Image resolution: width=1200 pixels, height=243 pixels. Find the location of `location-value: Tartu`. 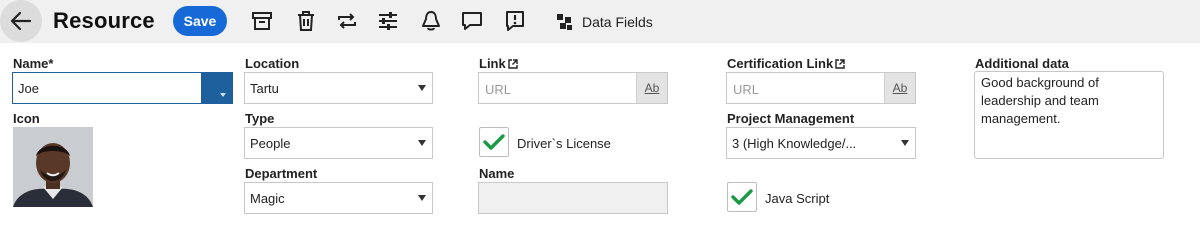

location-value: Tartu is located at coordinates (264, 88).